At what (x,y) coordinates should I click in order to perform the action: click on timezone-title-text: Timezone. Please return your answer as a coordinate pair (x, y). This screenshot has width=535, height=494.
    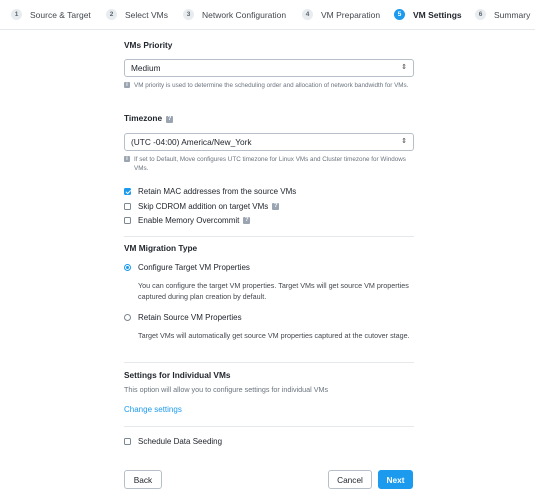
    Looking at the image, I should click on (143, 118).